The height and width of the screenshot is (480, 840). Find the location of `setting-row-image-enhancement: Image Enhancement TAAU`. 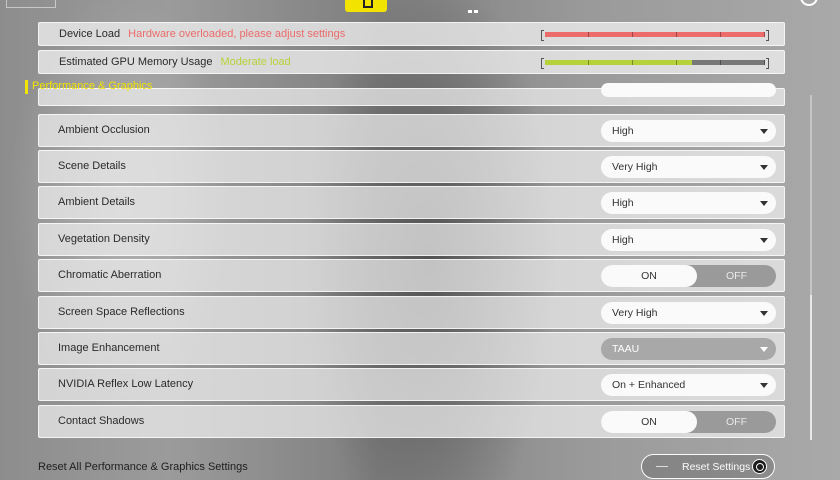

setting-row-image-enhancement: Image Enhancement TAAU is located at coordinates (411, 348).